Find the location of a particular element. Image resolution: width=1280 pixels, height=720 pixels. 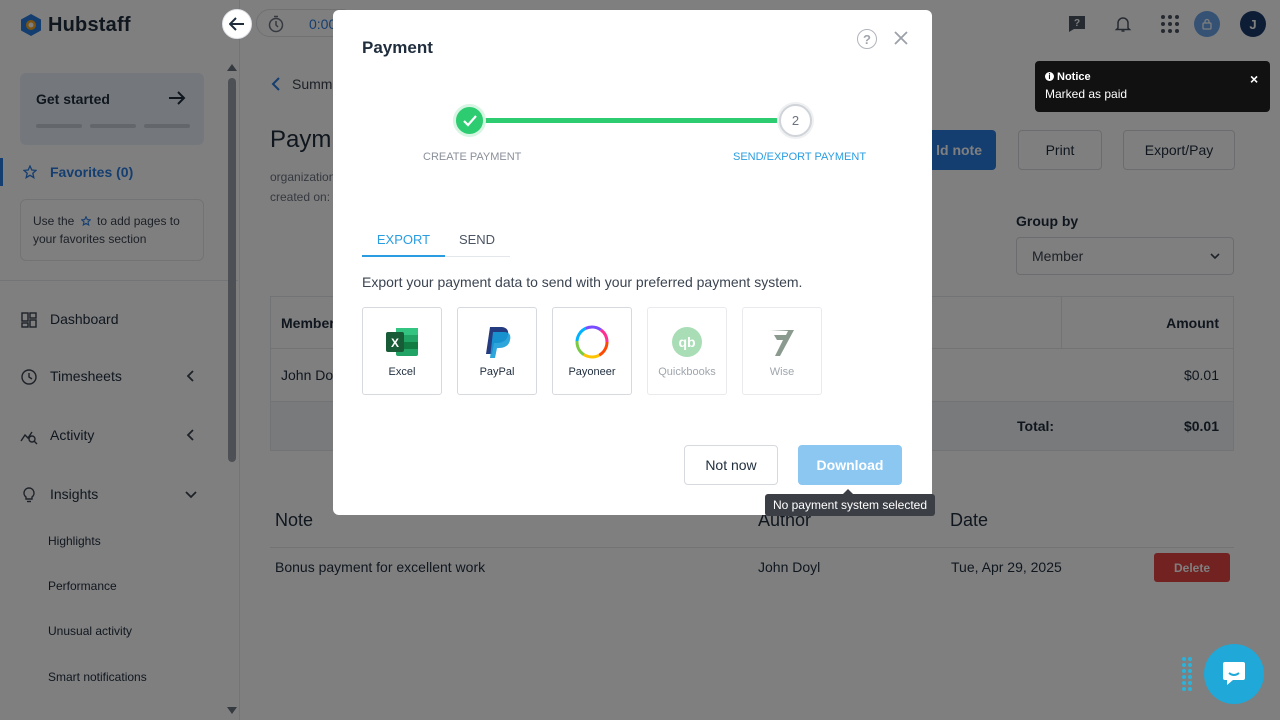

payment-system-excel: X Excel is located at coordinates (402, 351).